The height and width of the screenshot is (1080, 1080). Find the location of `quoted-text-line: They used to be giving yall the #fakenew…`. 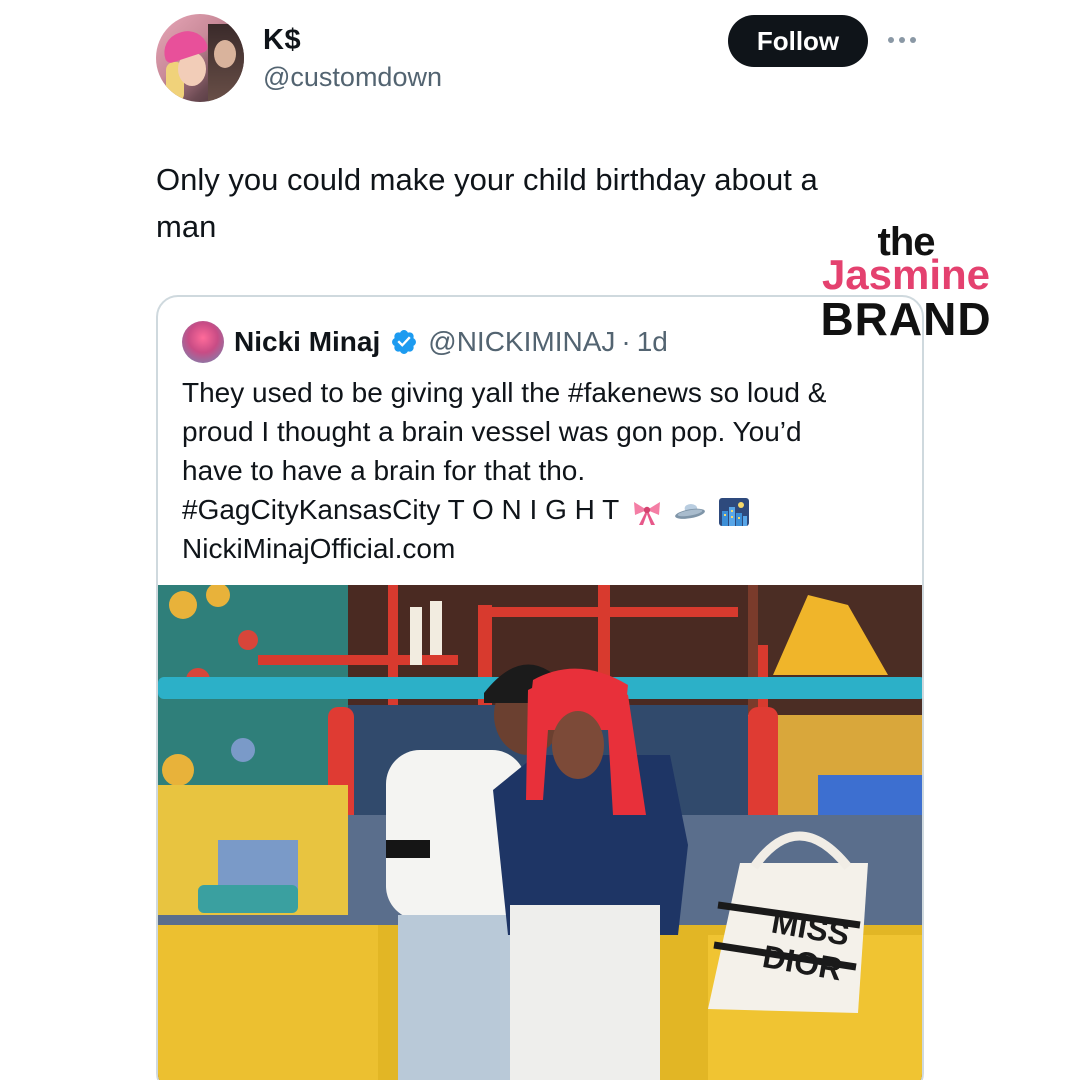

quoted-text-line: They used to be giving yall the #fakenew… is located at coordinates (504, 392).